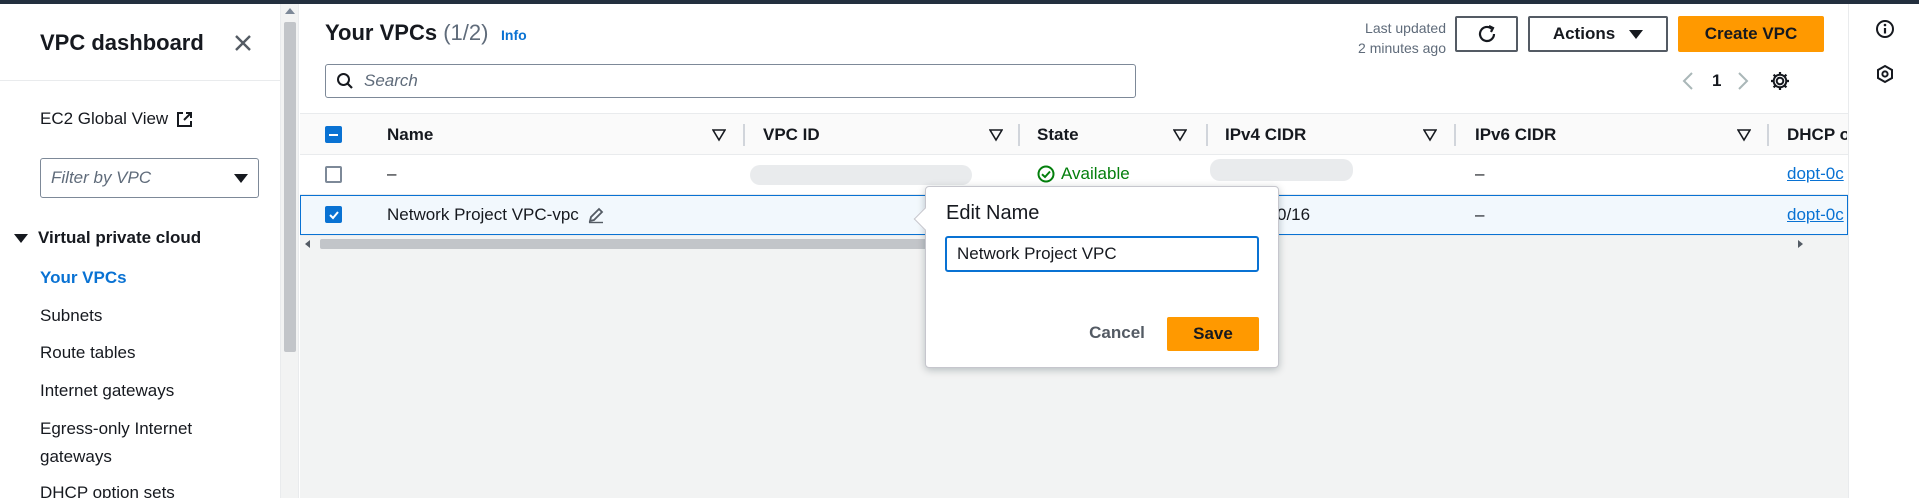 The image size is (1919, 498). What do you see at coordinates (107, 488) in the screenshot?
I see `sidebar-item-dhcp-option-sets: DHCP option sets` at bounding box center [107, 488].